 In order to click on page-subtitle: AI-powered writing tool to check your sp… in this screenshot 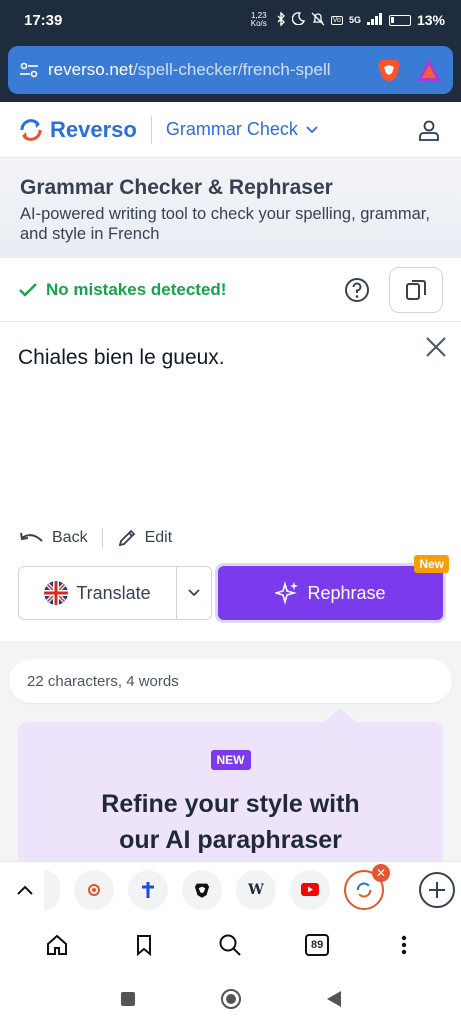, I will do `click(225, 224)`.